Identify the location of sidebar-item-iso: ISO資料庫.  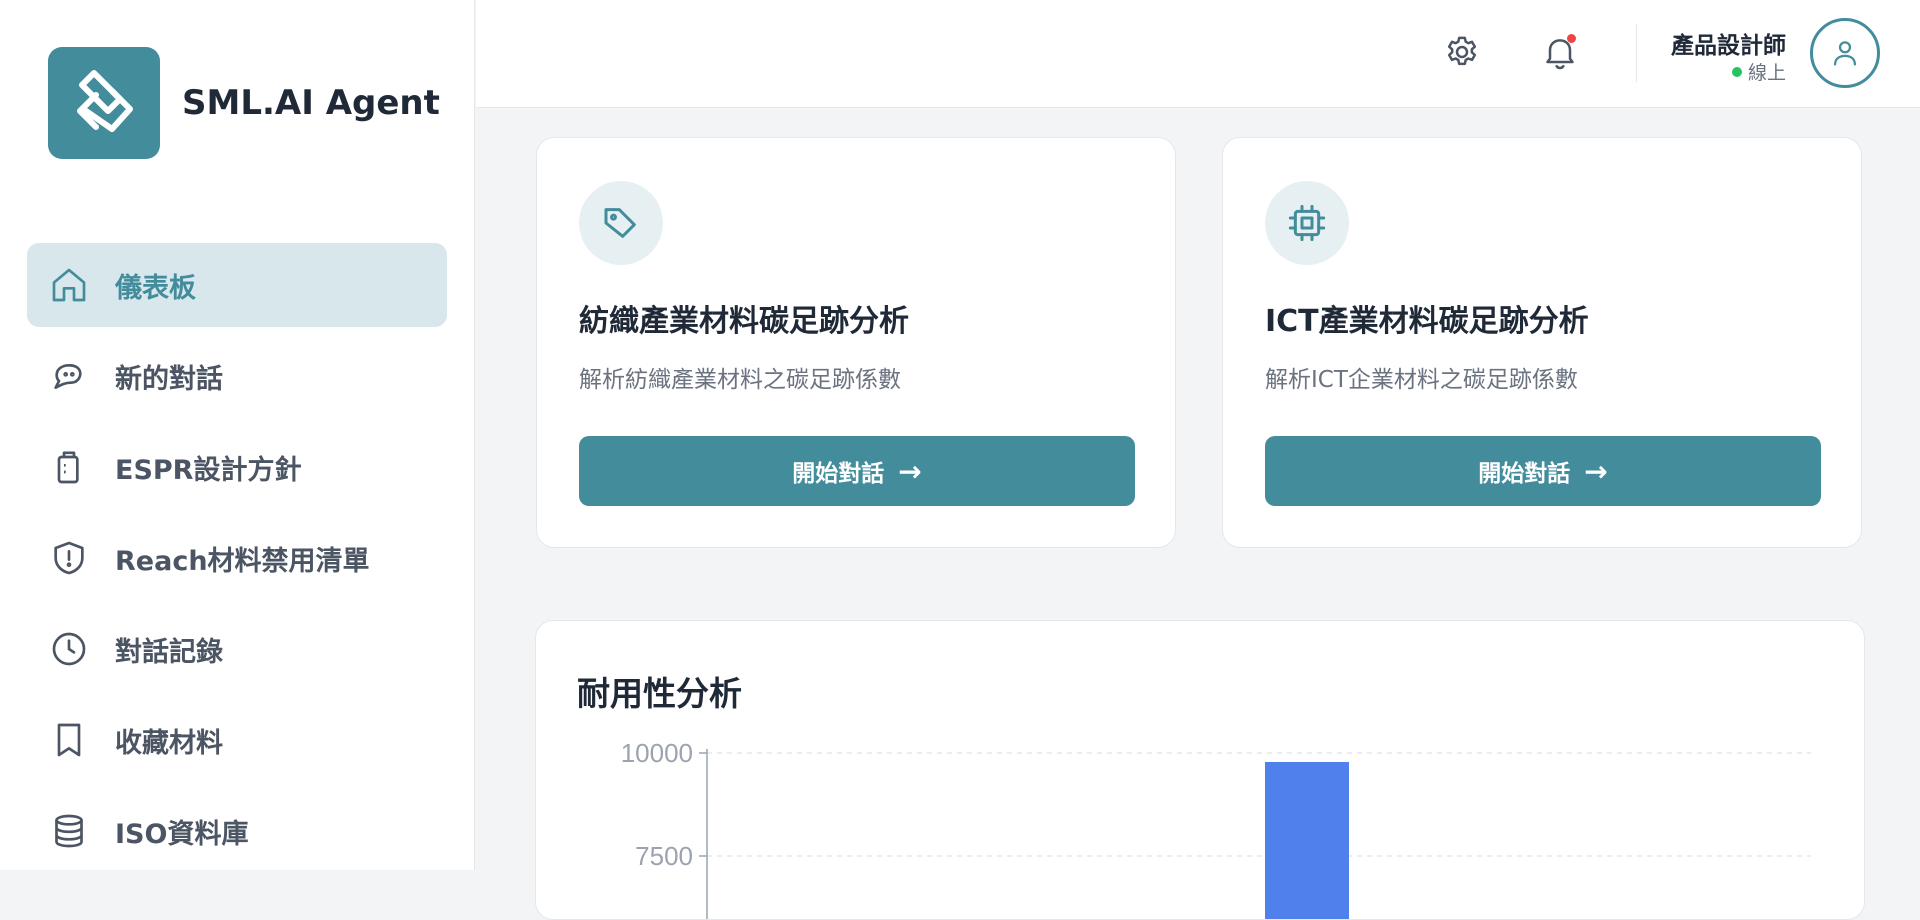
(237, 831).